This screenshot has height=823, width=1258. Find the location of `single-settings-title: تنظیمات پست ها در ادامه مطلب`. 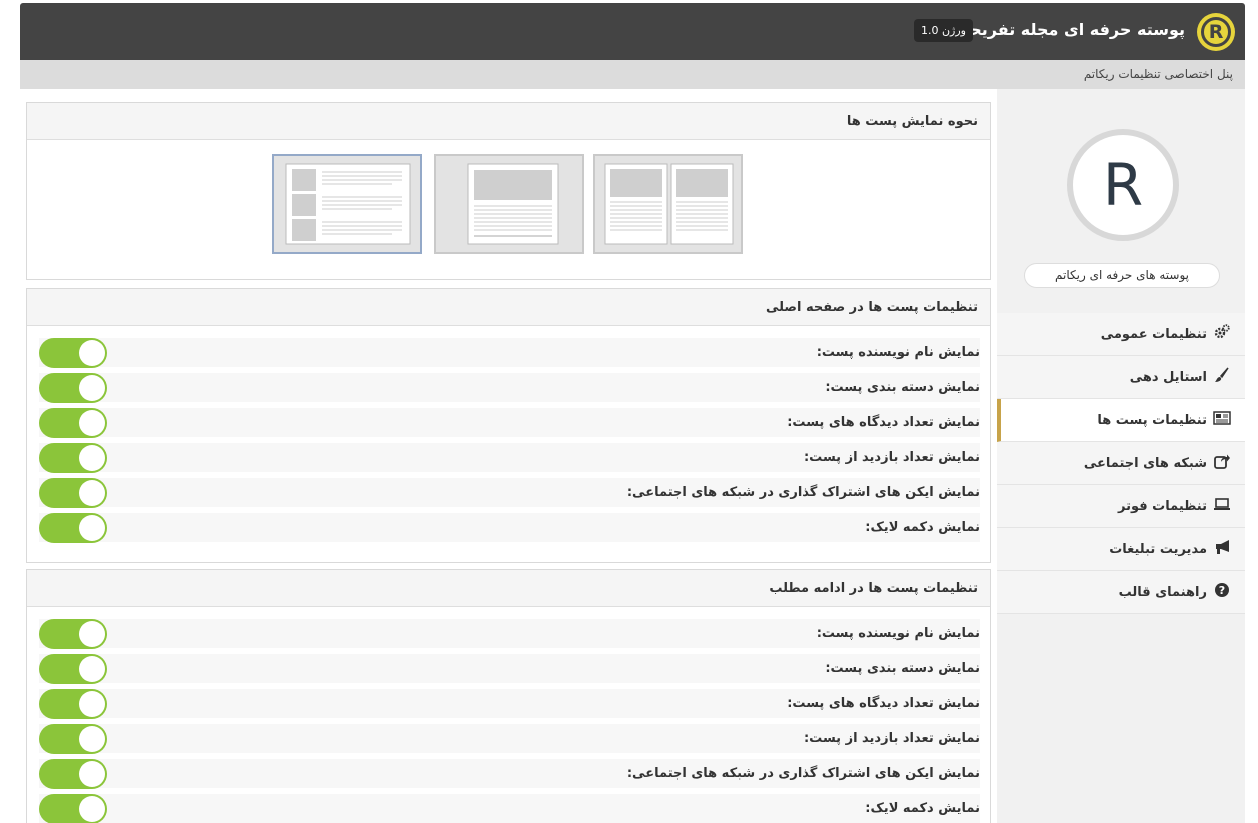

single-settings-title: تنظیمات پست ها در ادامه مطلب is located at coordinates (508, 588).